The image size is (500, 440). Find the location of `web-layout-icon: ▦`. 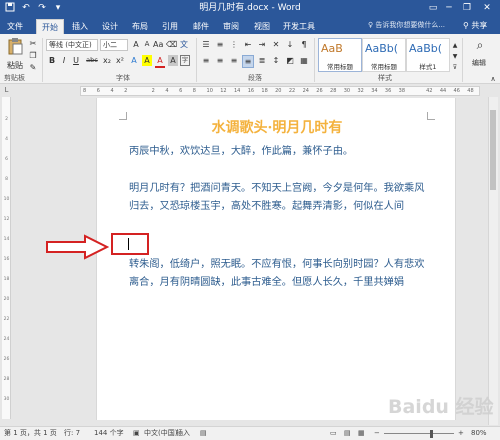

web-layout-icon: ▦ is located at coordinates (361, 433).